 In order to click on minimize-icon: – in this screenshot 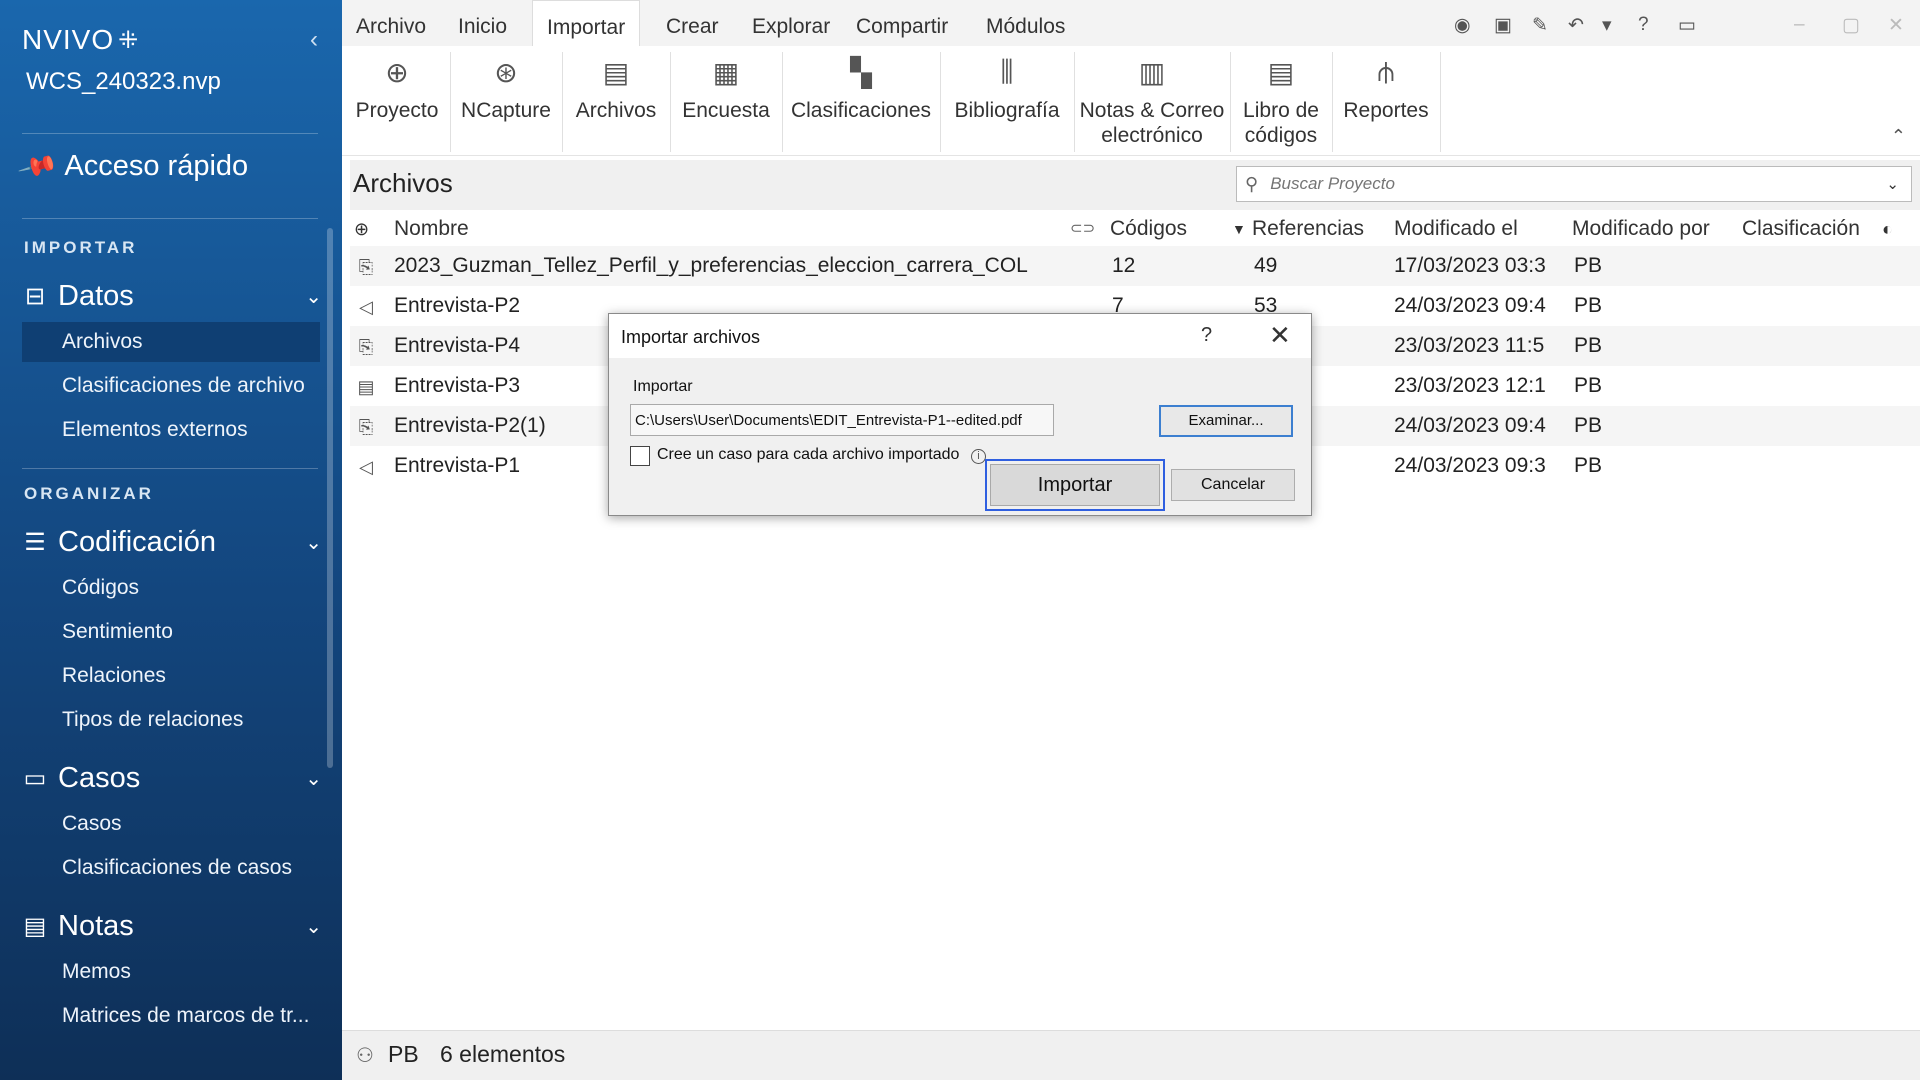, I will do `click(1799, 25)`.